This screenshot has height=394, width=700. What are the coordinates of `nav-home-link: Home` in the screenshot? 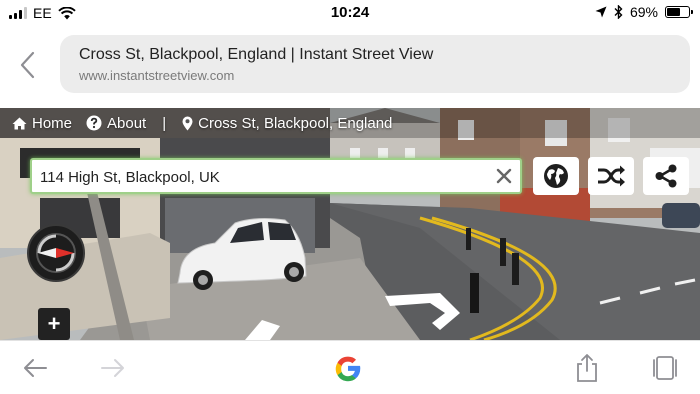 It's located at (42, 123).